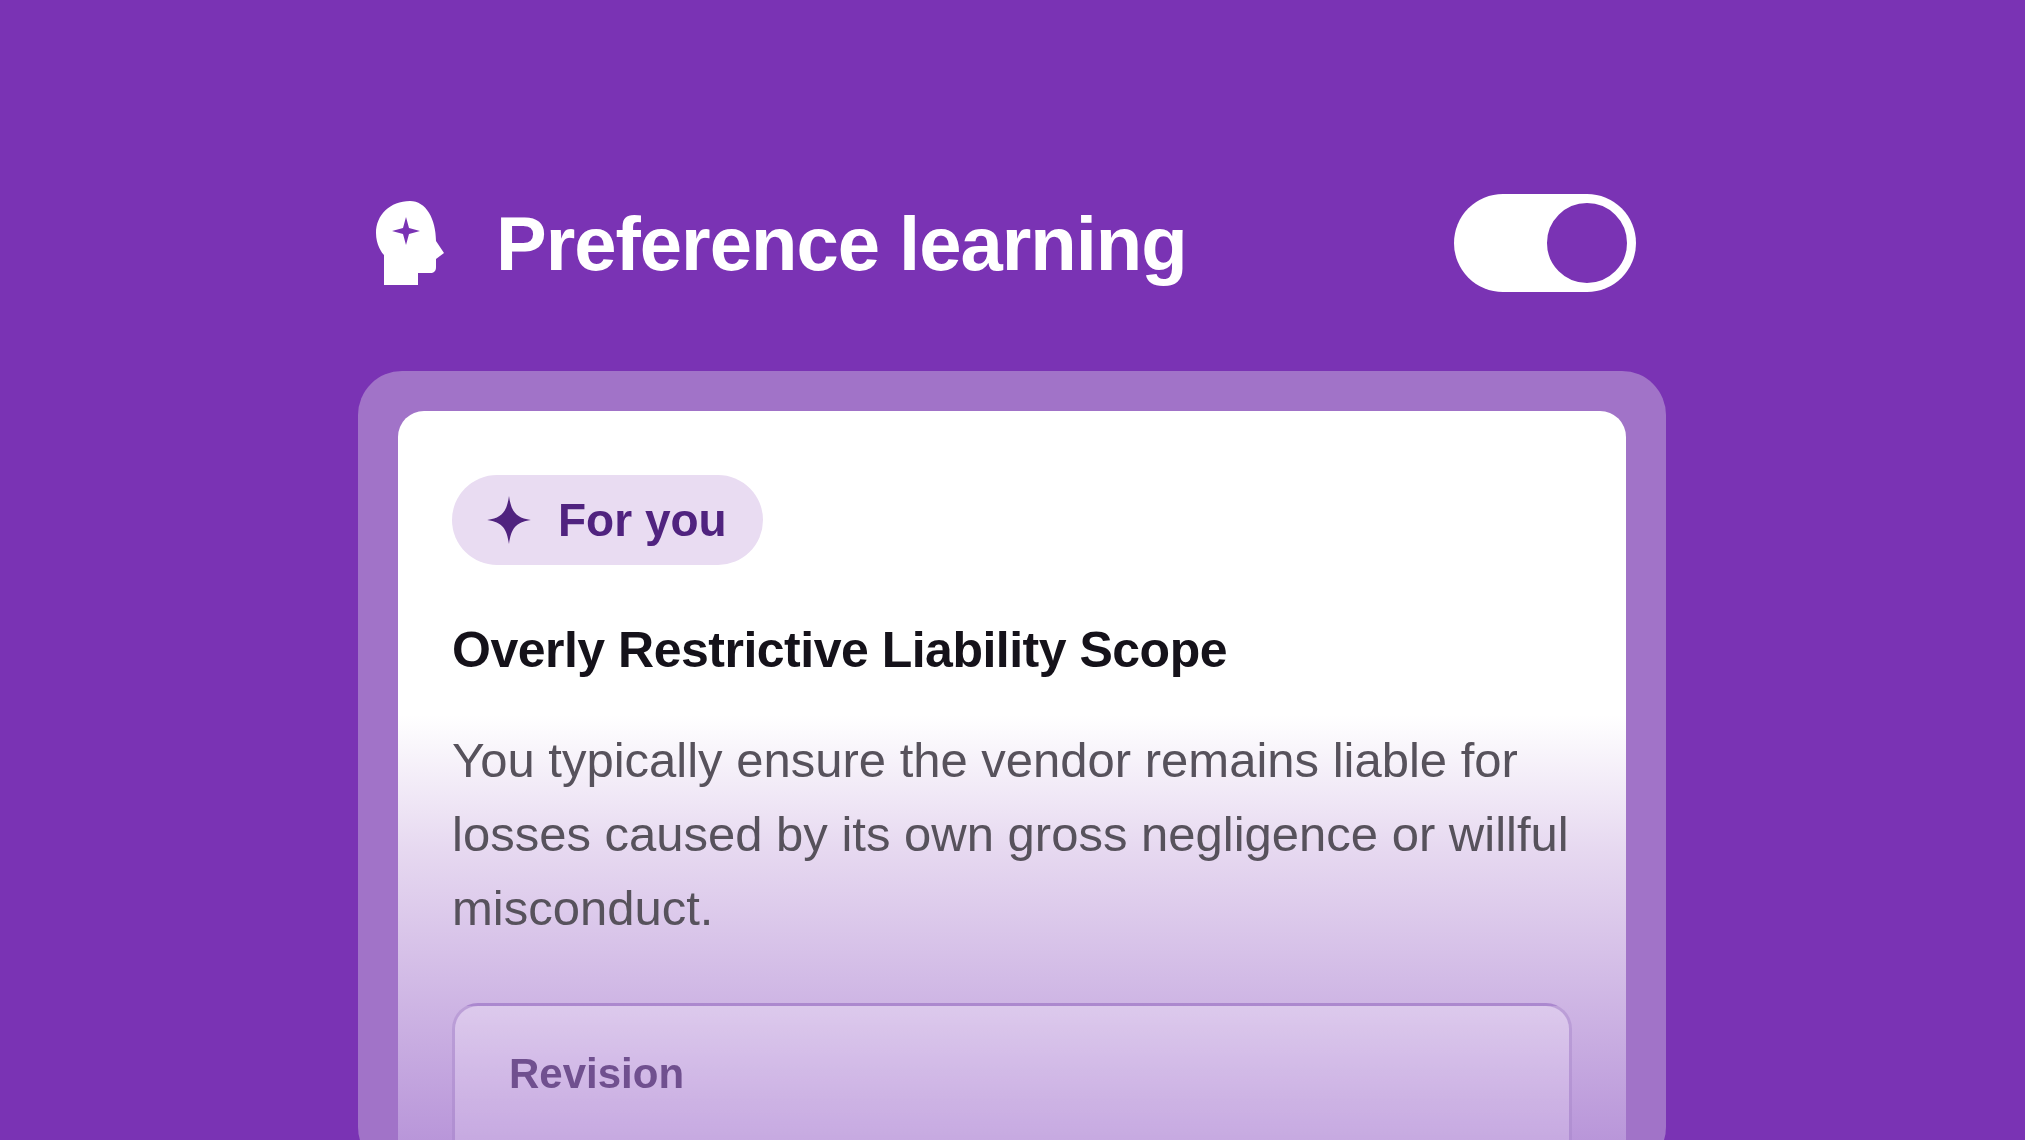  What do you see at coordinates (597, 1073) in the screenshot?
I see `revision-label: Revision` at bounding box center [597, 1073].